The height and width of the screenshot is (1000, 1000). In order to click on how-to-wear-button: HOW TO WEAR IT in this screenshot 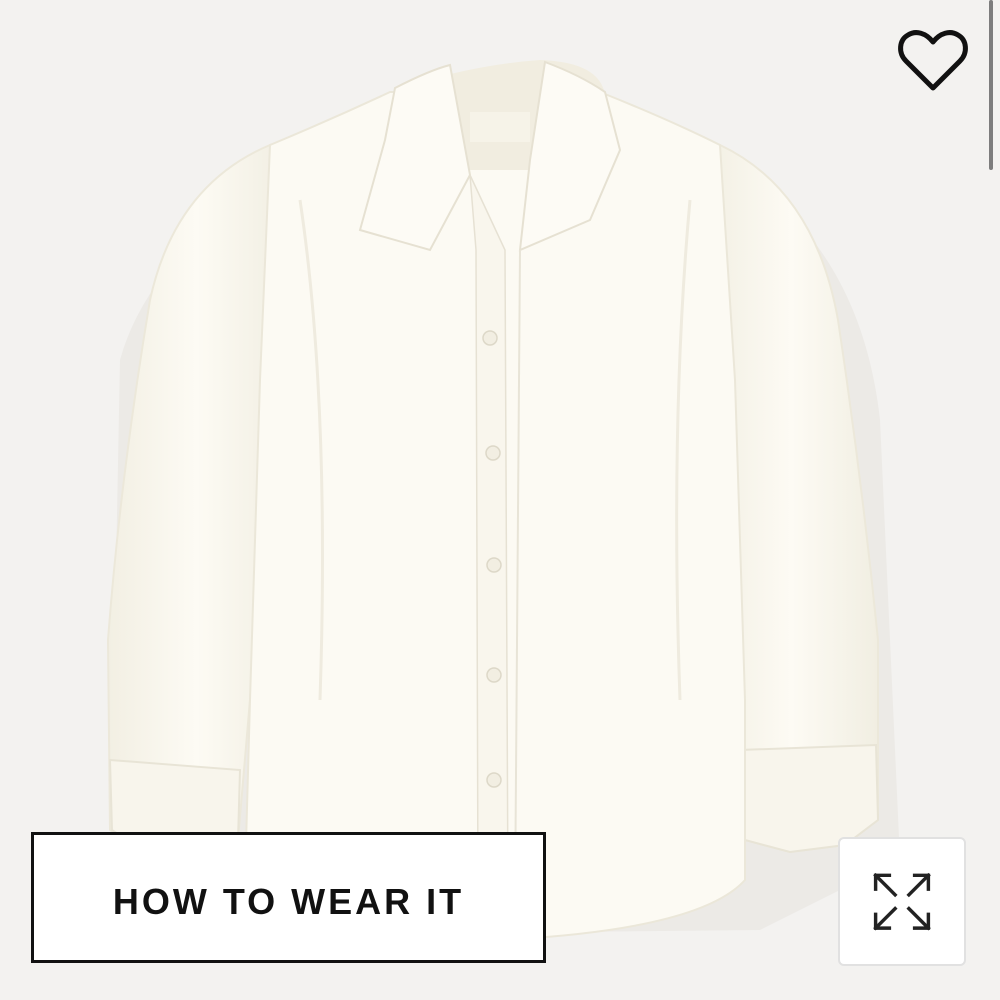, I will do `click(288, 897)`.